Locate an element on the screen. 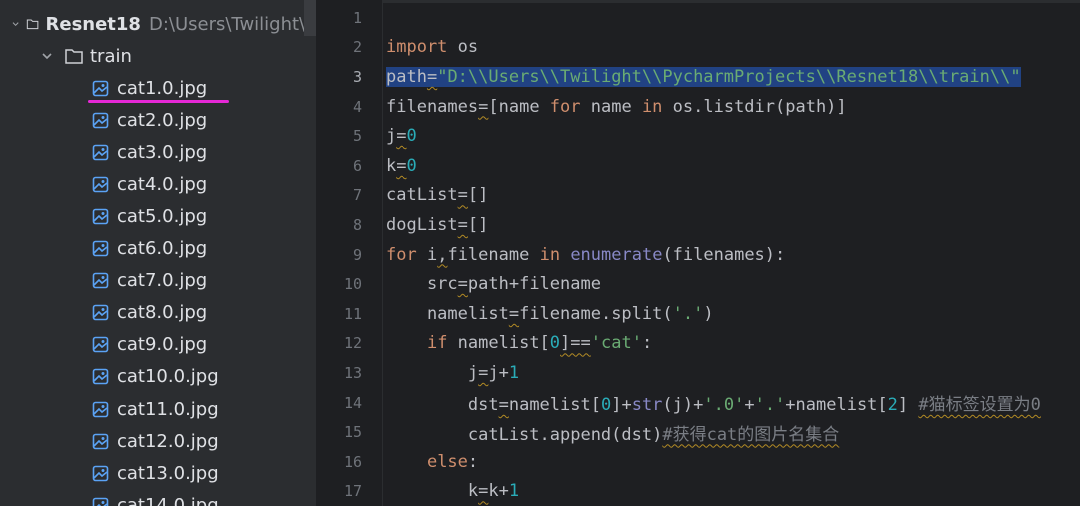 The height and width of the screenshot is (506, 1080). code-token: #猫标签设置为0 is located at coordinates (979, 405).